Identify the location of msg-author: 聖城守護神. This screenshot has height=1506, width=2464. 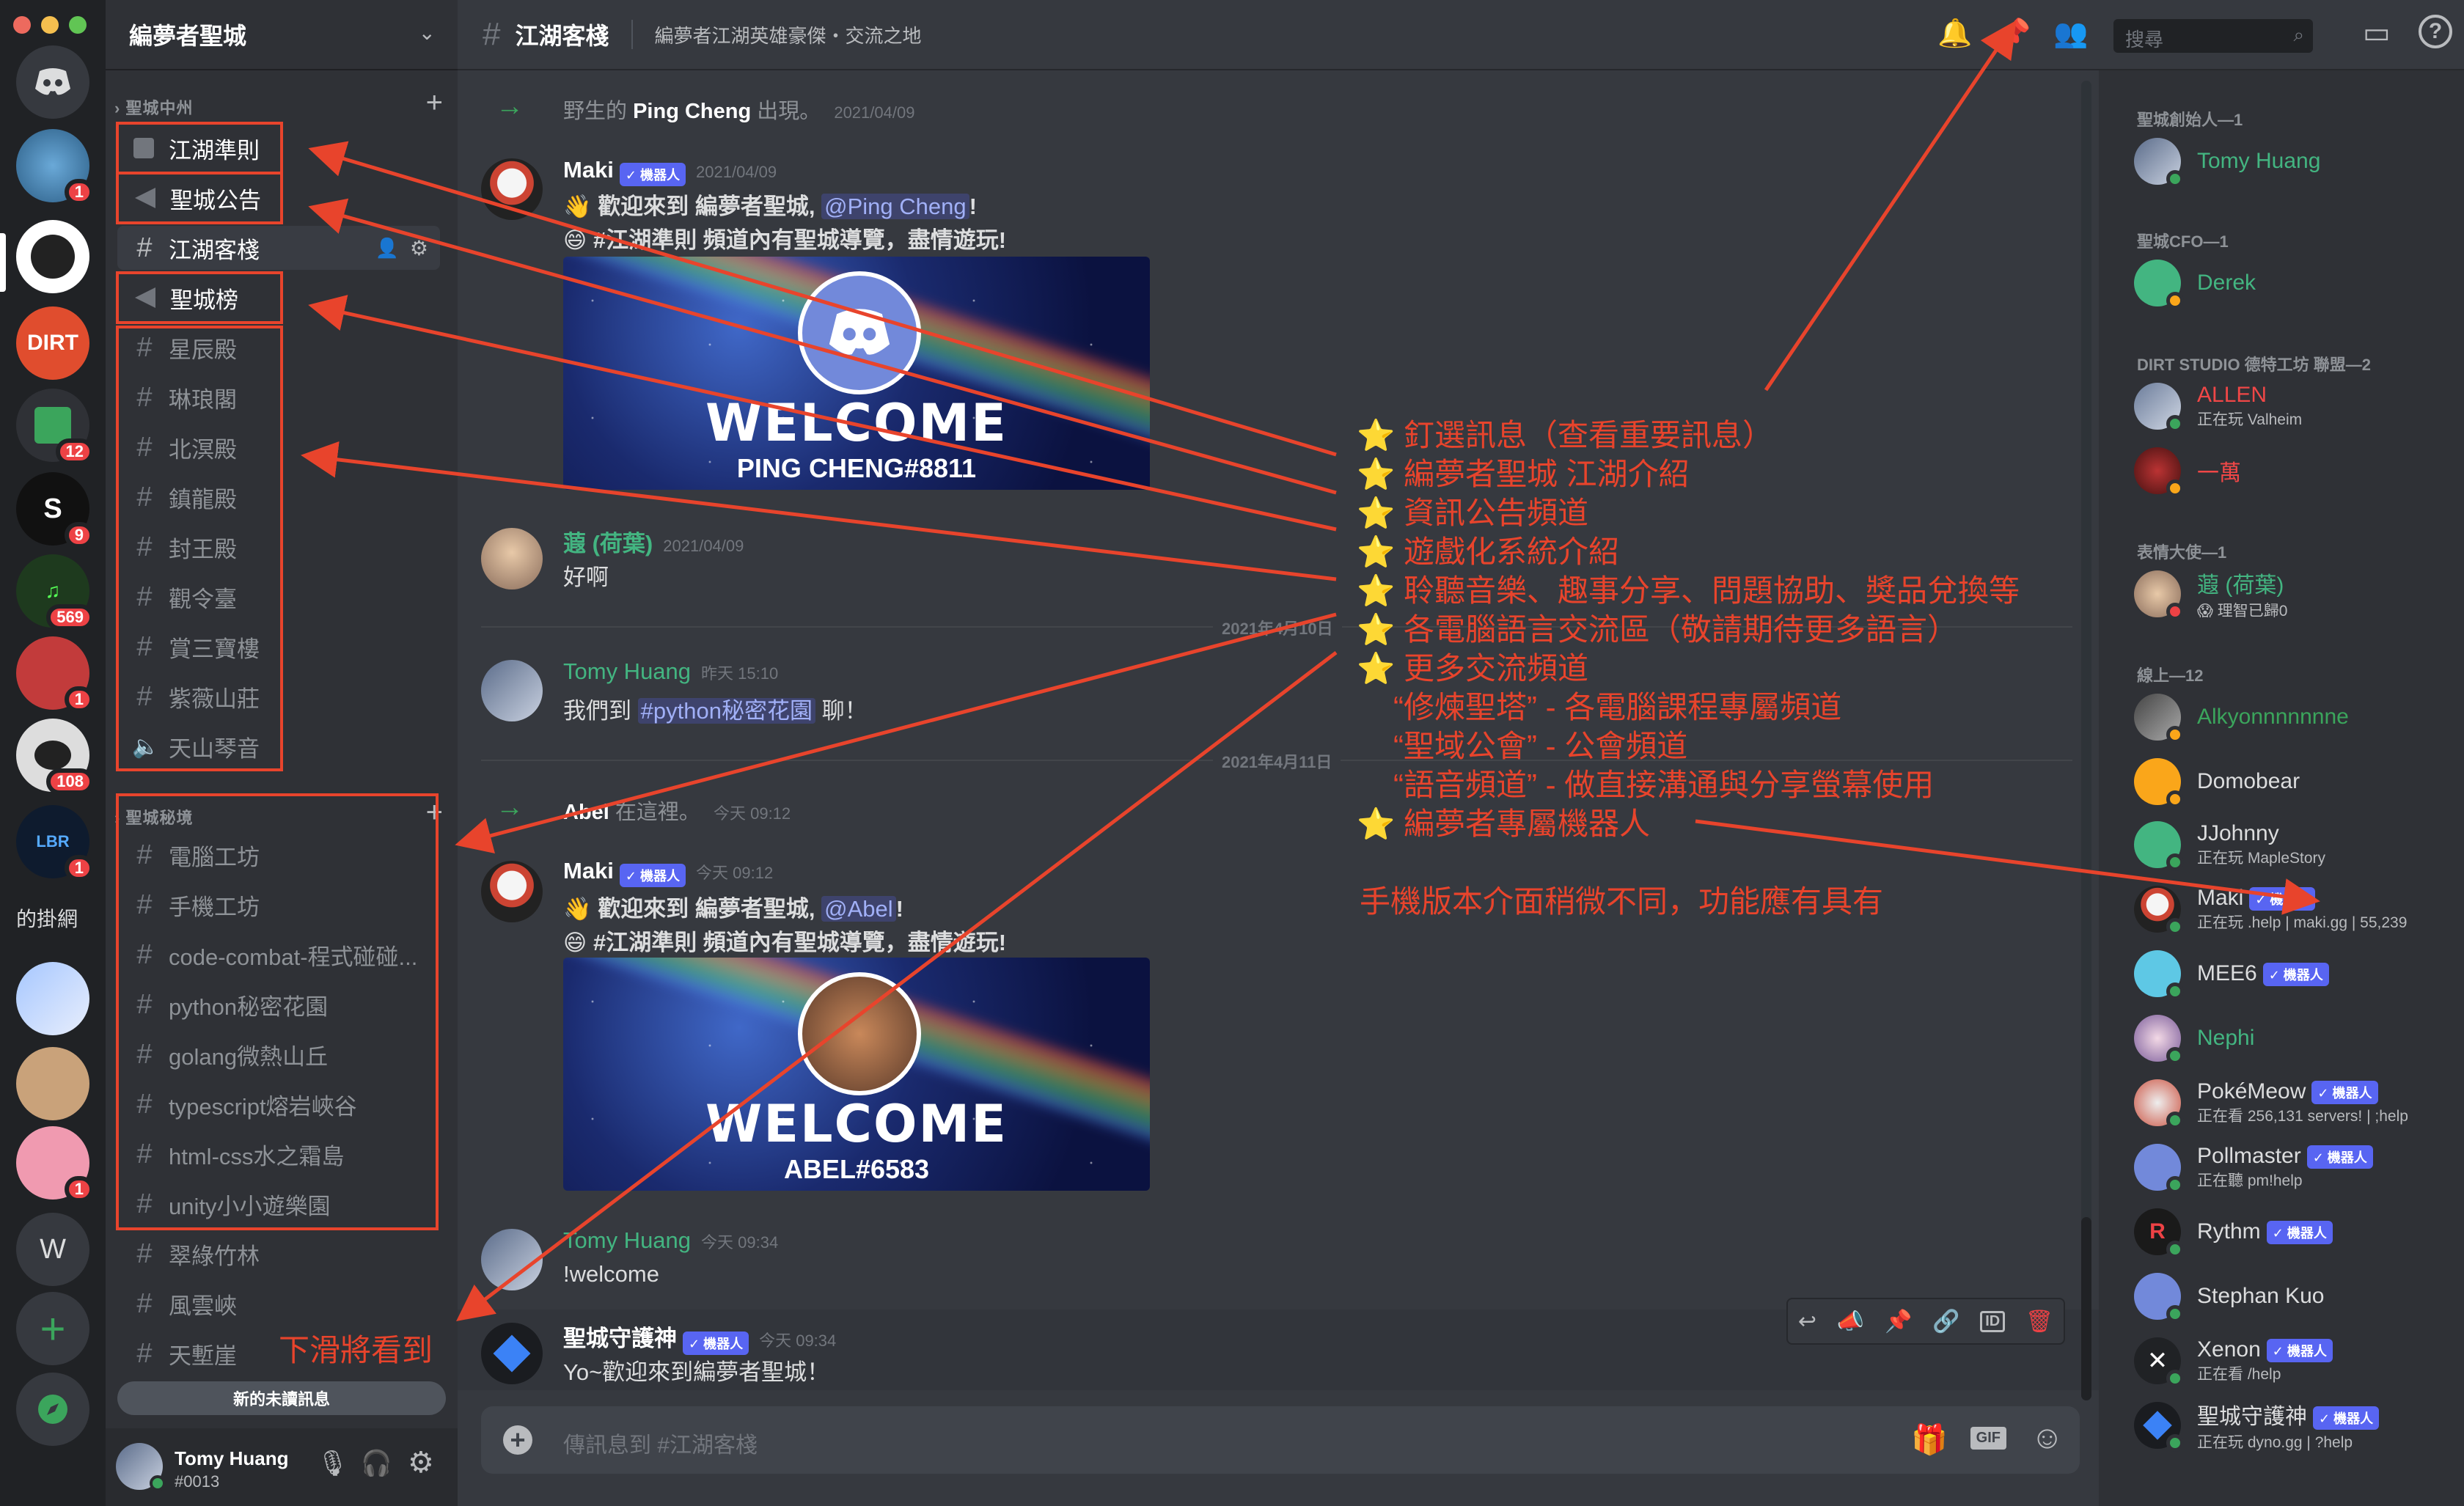
(620, 1338).